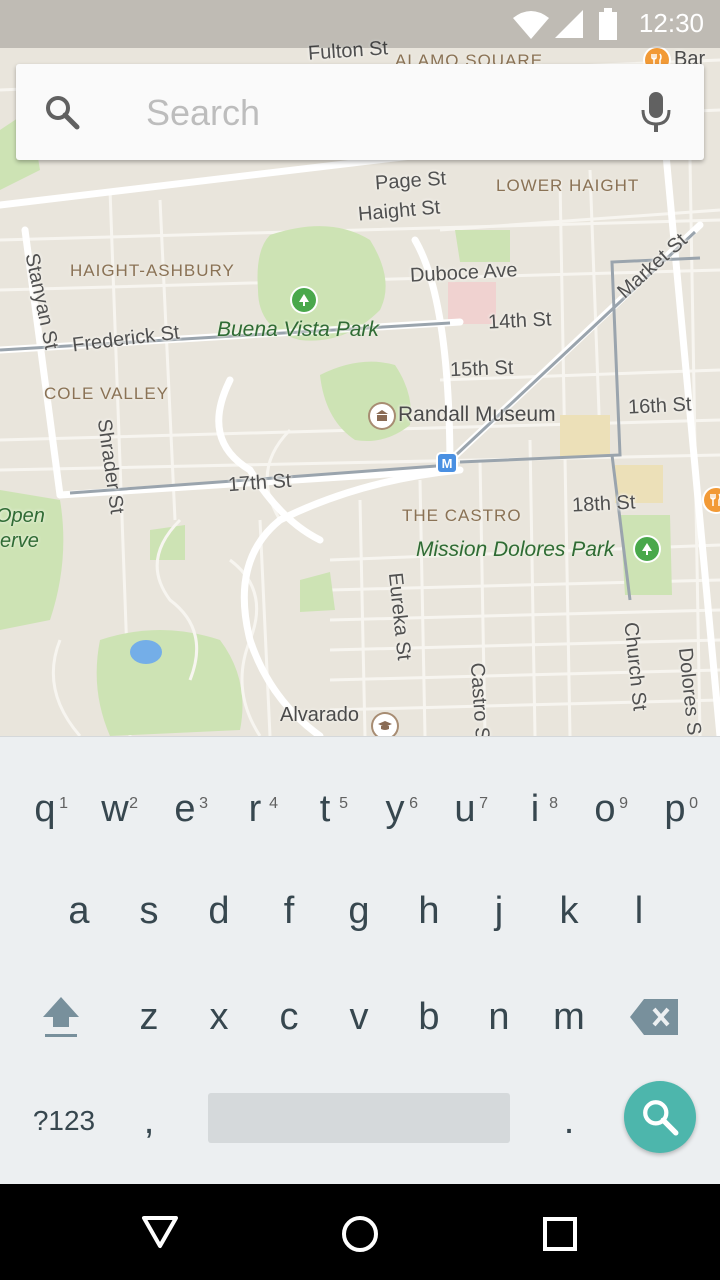 The width and height of the screenshot is (720, 1280). I want to click on key-n: n, so click(499, 1017).